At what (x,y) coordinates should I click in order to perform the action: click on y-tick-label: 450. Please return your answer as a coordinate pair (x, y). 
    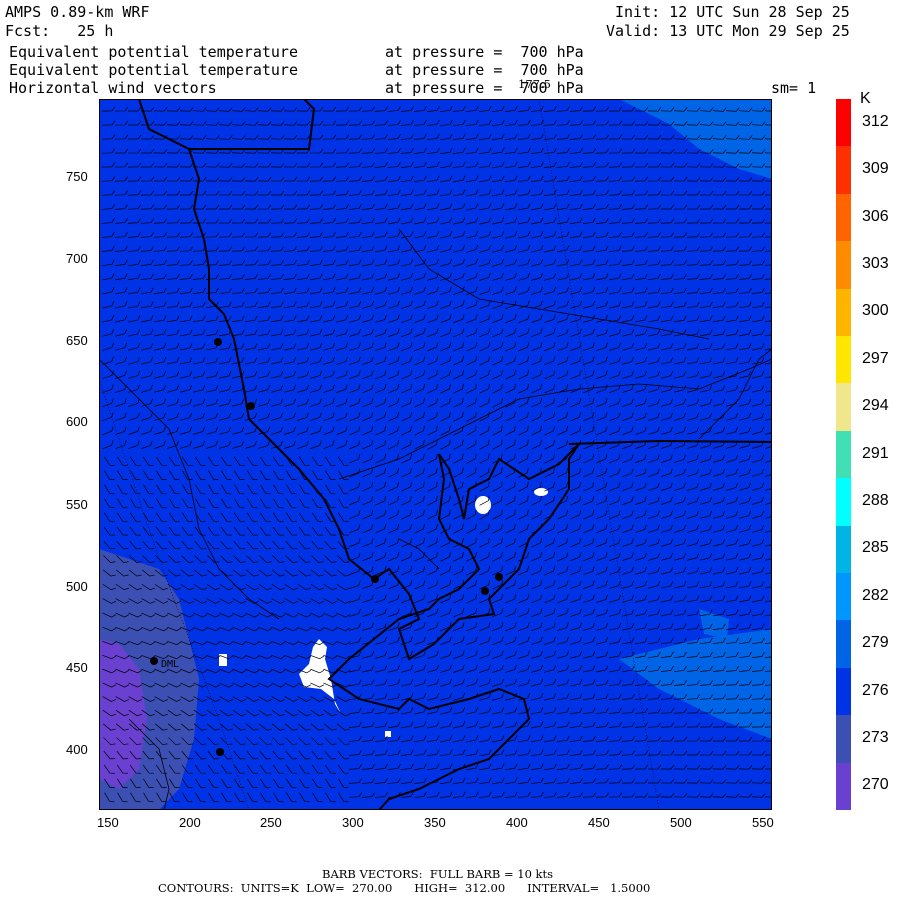
    Looking at the image, I should click on (77, 667).